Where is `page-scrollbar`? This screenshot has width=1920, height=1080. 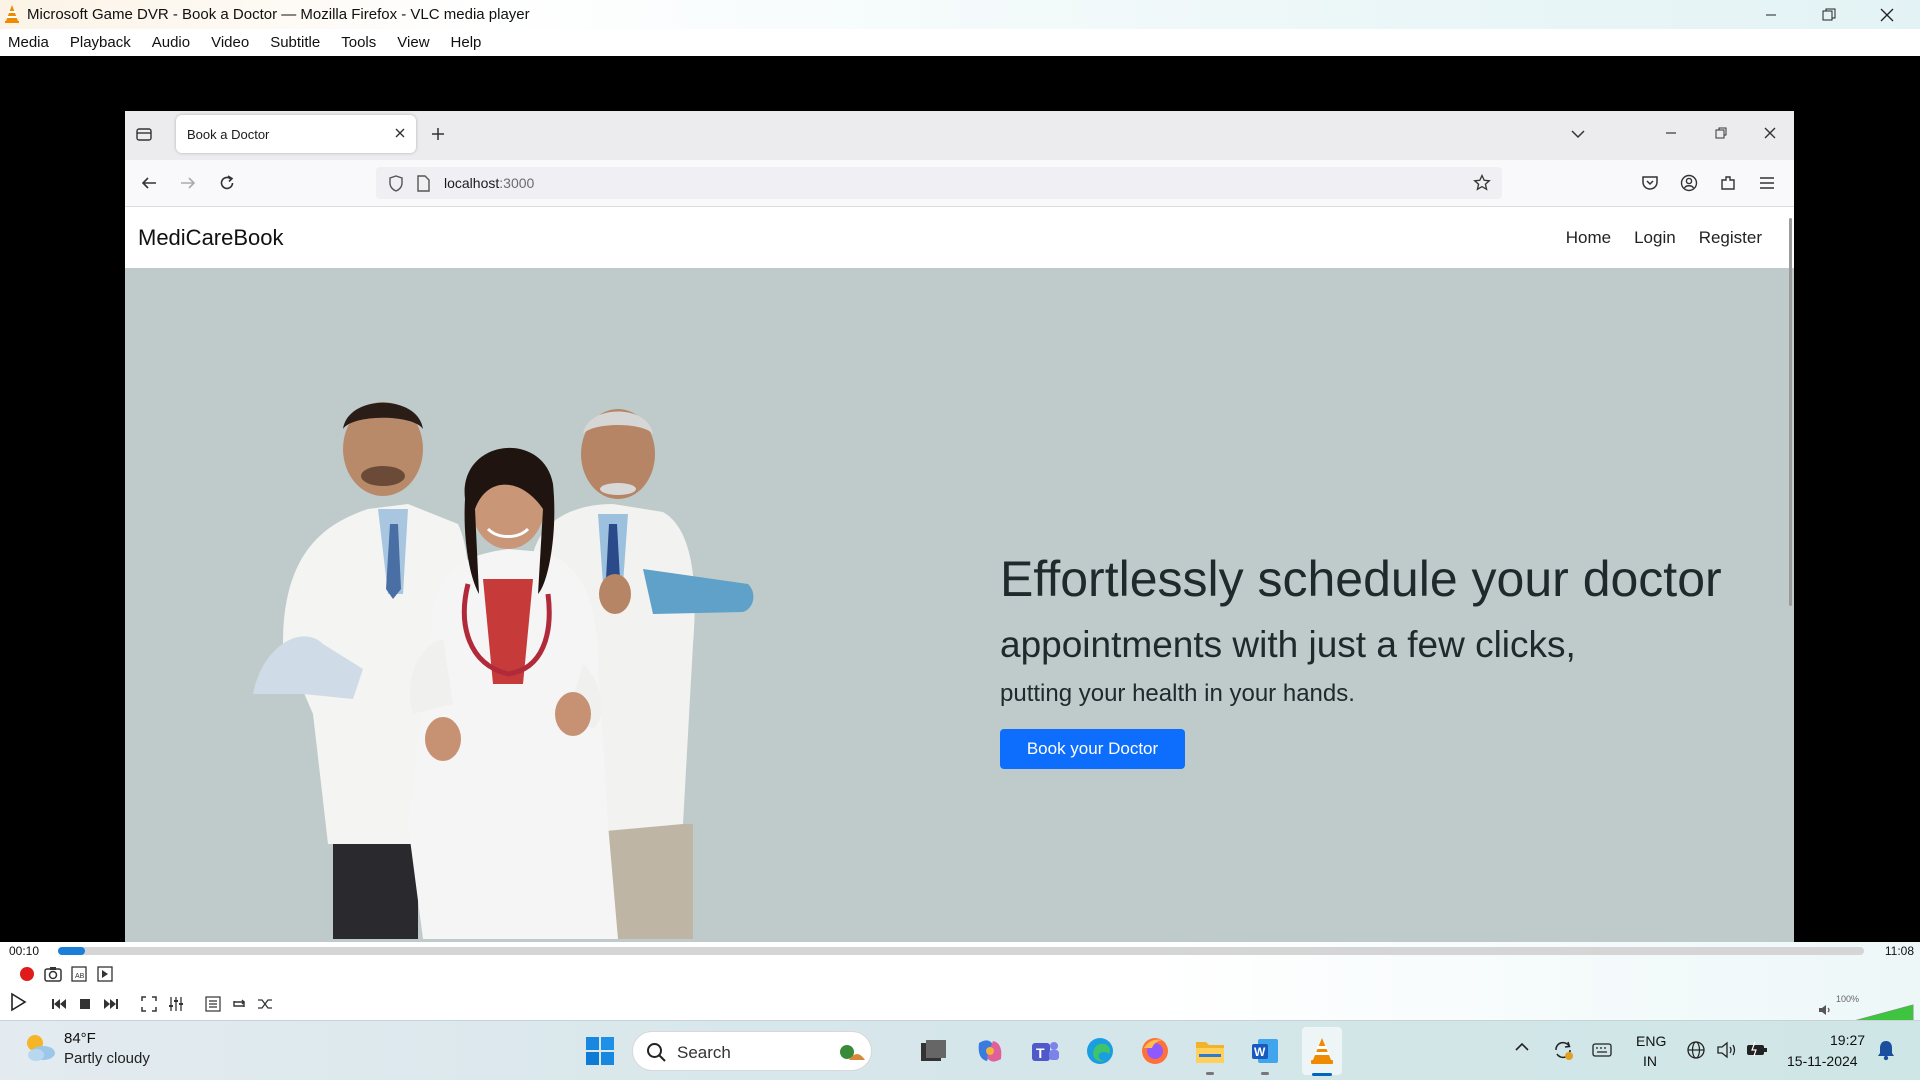
page-scrollbar is located at coordinates (1790, 412).